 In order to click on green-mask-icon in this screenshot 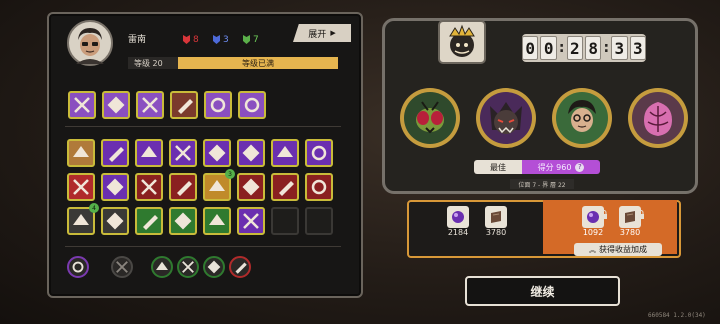, I will do `click(246, 39)`.